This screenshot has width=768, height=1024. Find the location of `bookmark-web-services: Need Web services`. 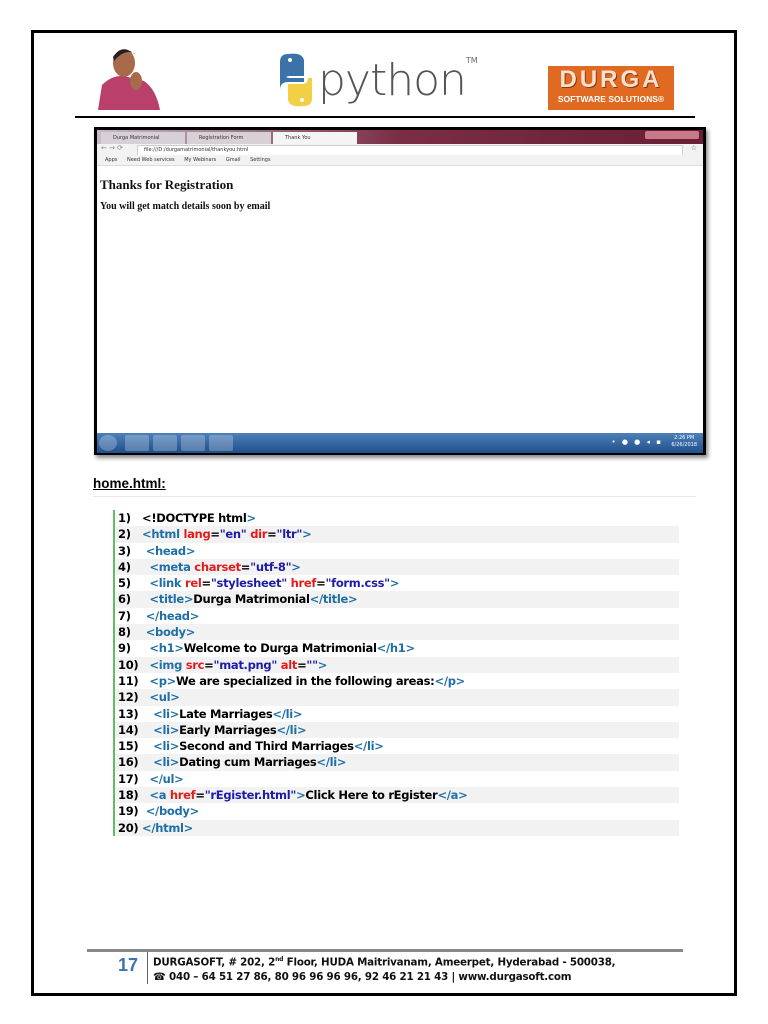

bookmark-web-services: Need Web services is located at coordinates (151, 160).